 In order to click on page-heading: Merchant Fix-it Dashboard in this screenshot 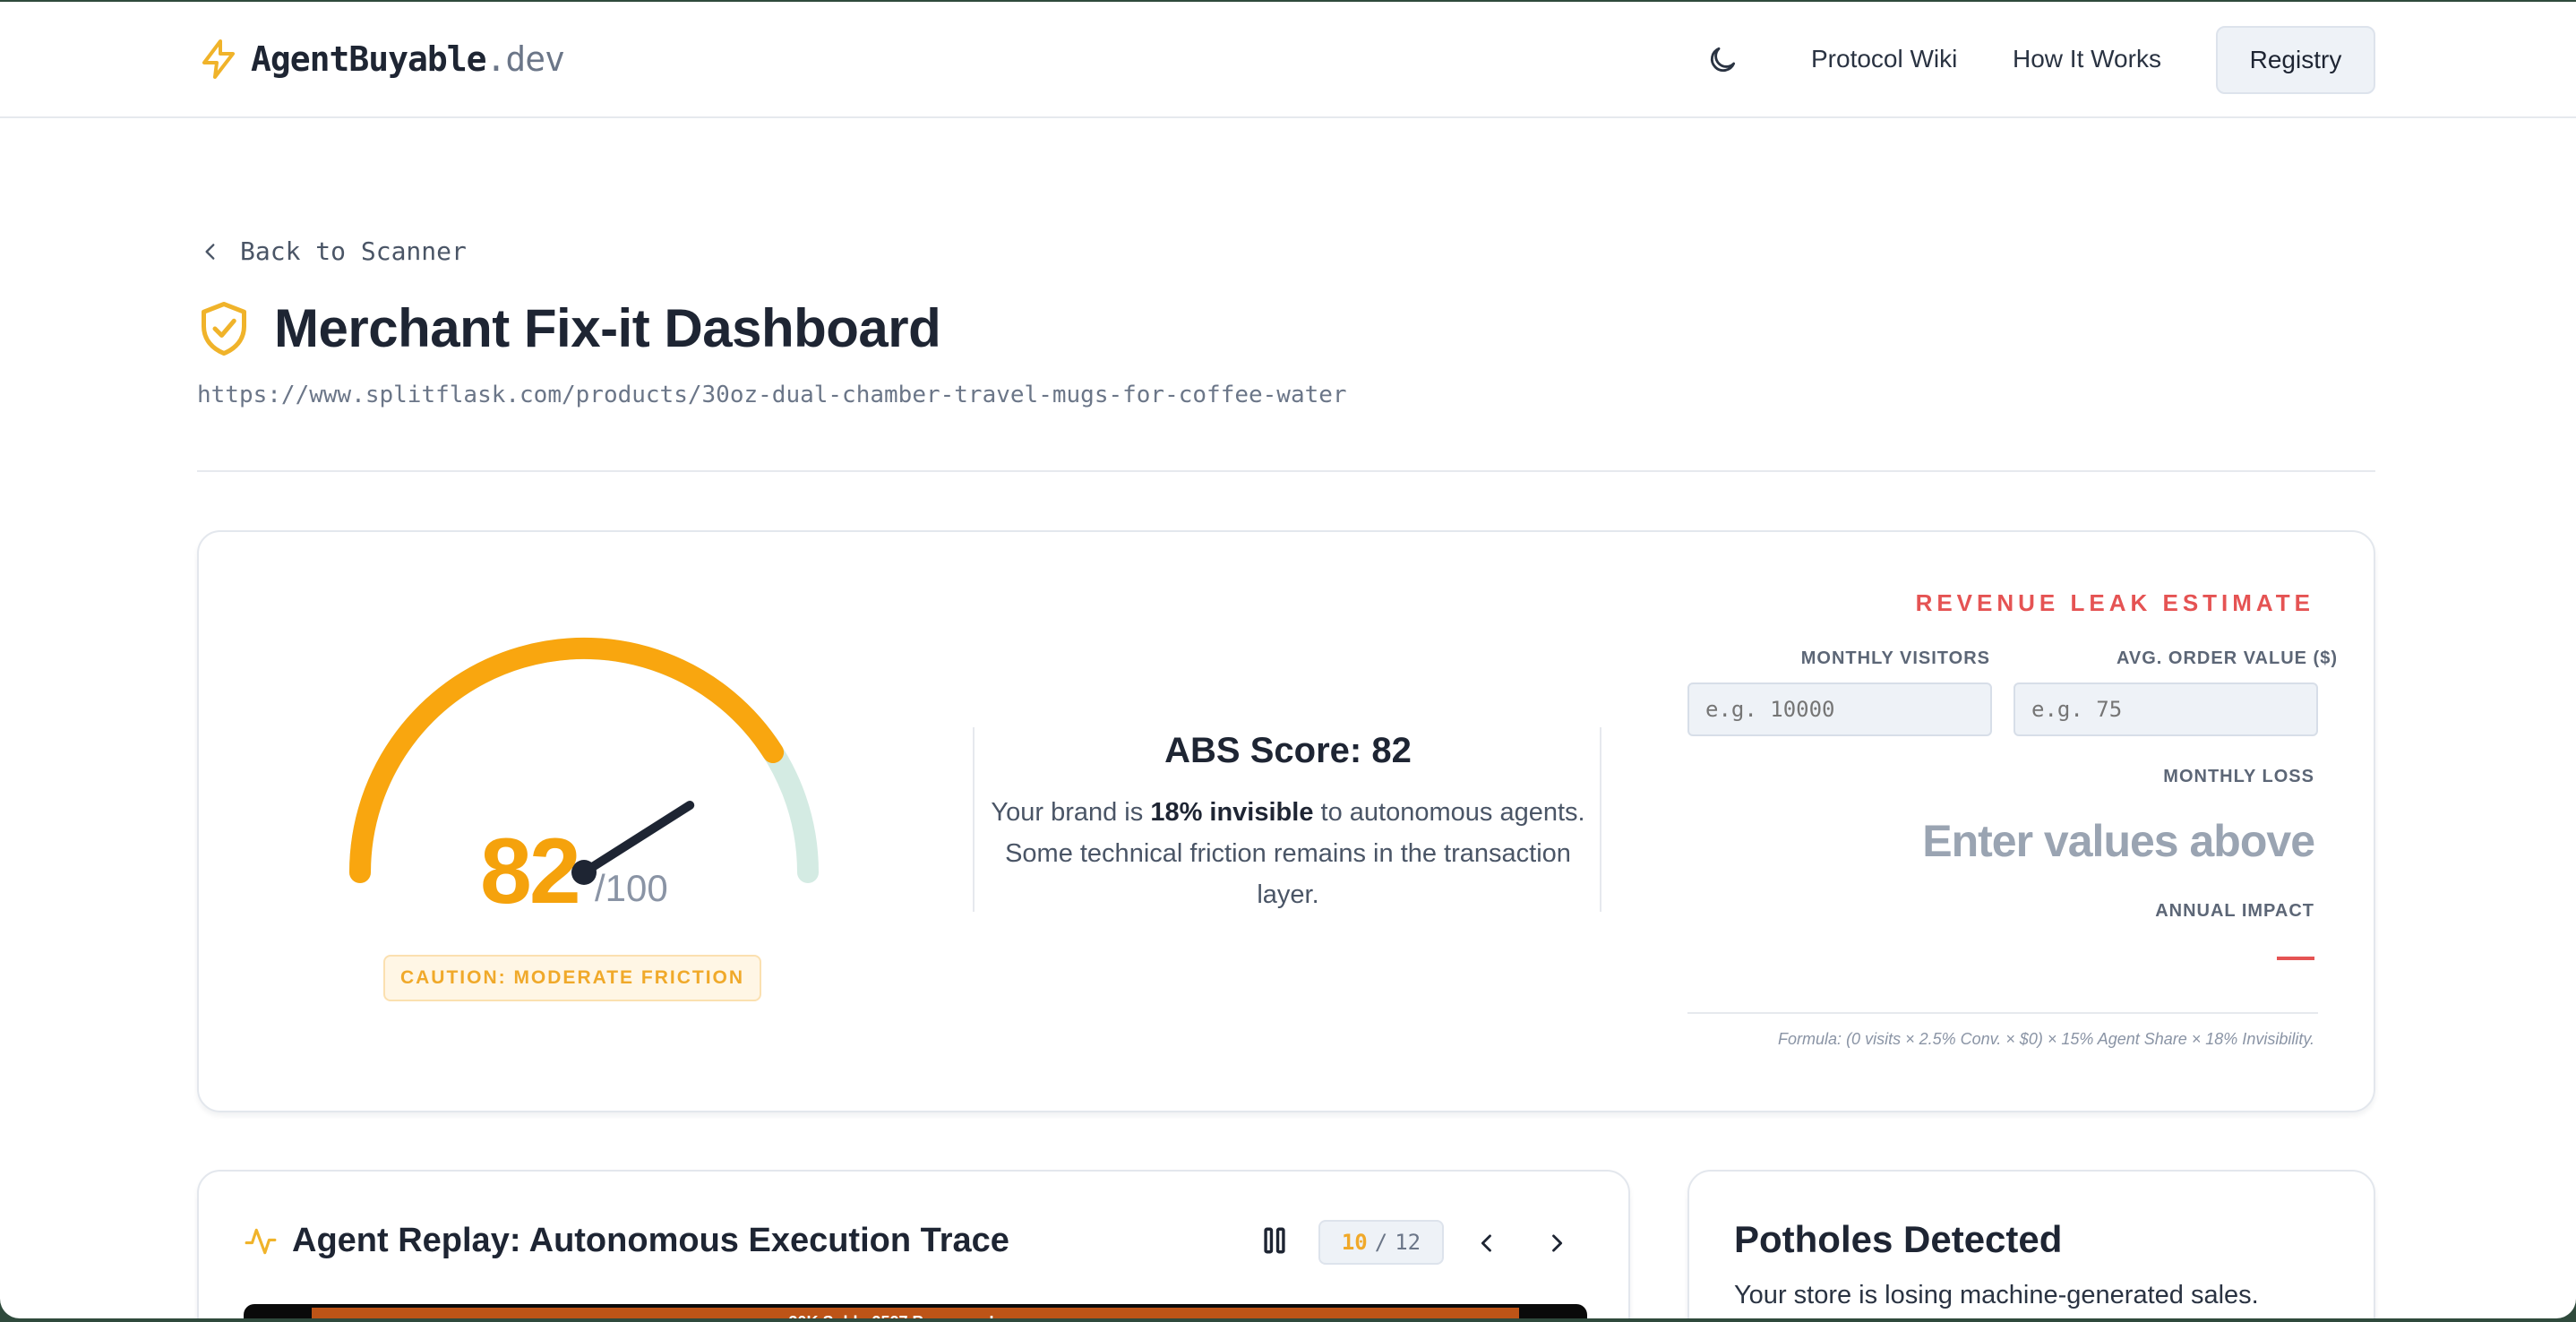, I will do `click(569, 328)`.